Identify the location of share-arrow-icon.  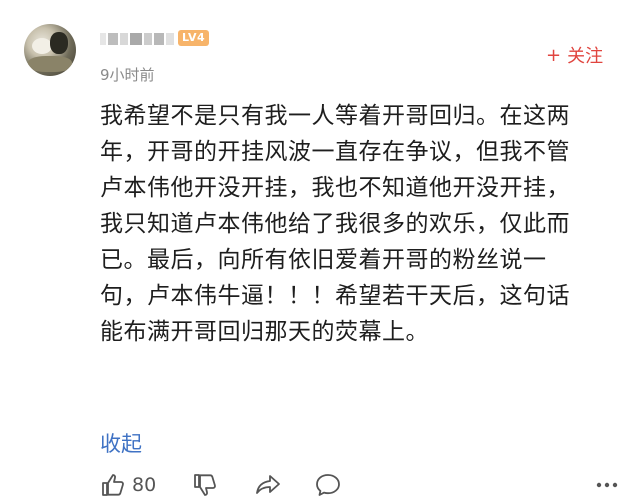
(268, 484).